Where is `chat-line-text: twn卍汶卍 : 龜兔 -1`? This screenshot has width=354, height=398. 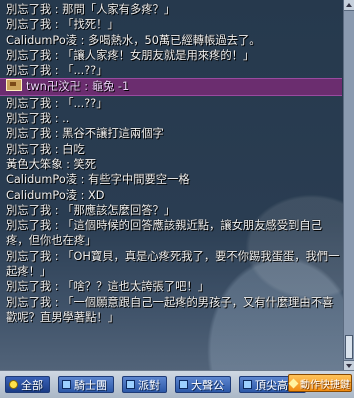 chat-line-text: twn卍汶卍 : 龜兔 -1 is located at coordinates (78, 87).